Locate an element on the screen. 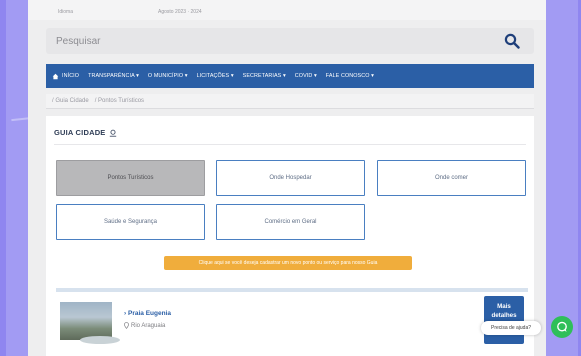  attraction-name: › Praia Eugenia is located at coordinates (147, 313).